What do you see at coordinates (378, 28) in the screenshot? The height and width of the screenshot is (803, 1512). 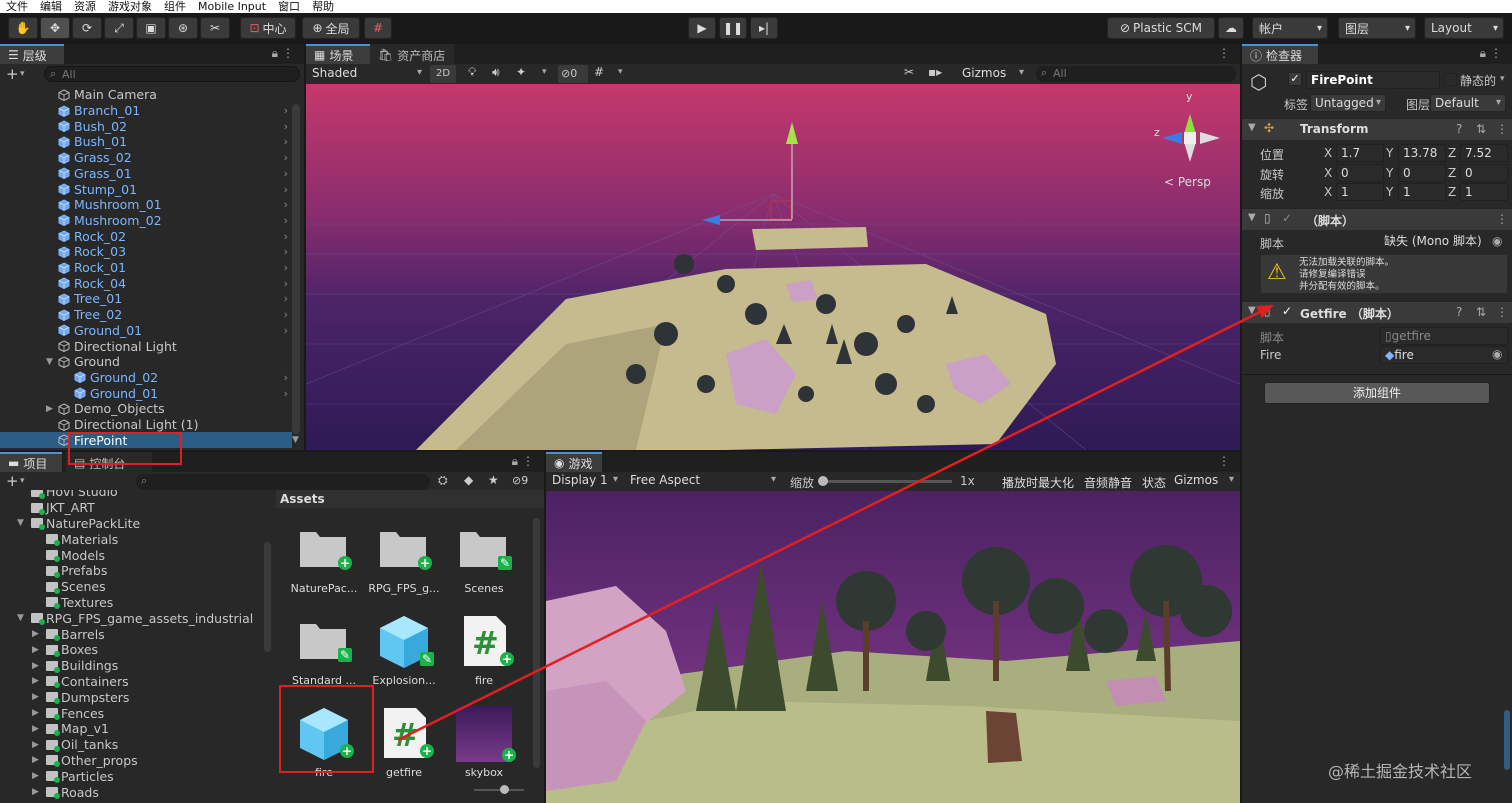 I see `grid-snap-button: #` at bounding box center [378, 28].